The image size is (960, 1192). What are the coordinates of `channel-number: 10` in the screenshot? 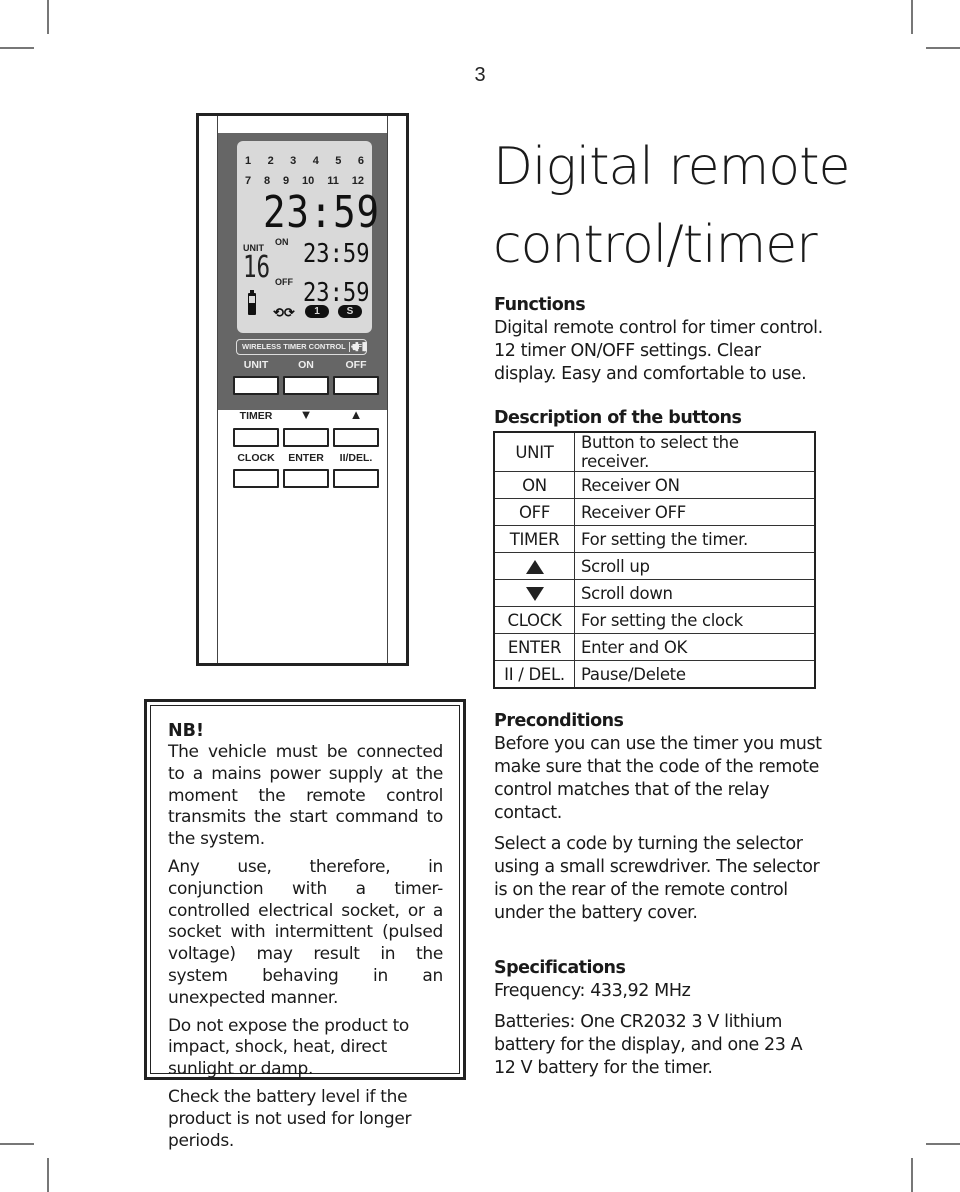 It's located at (308, 181).